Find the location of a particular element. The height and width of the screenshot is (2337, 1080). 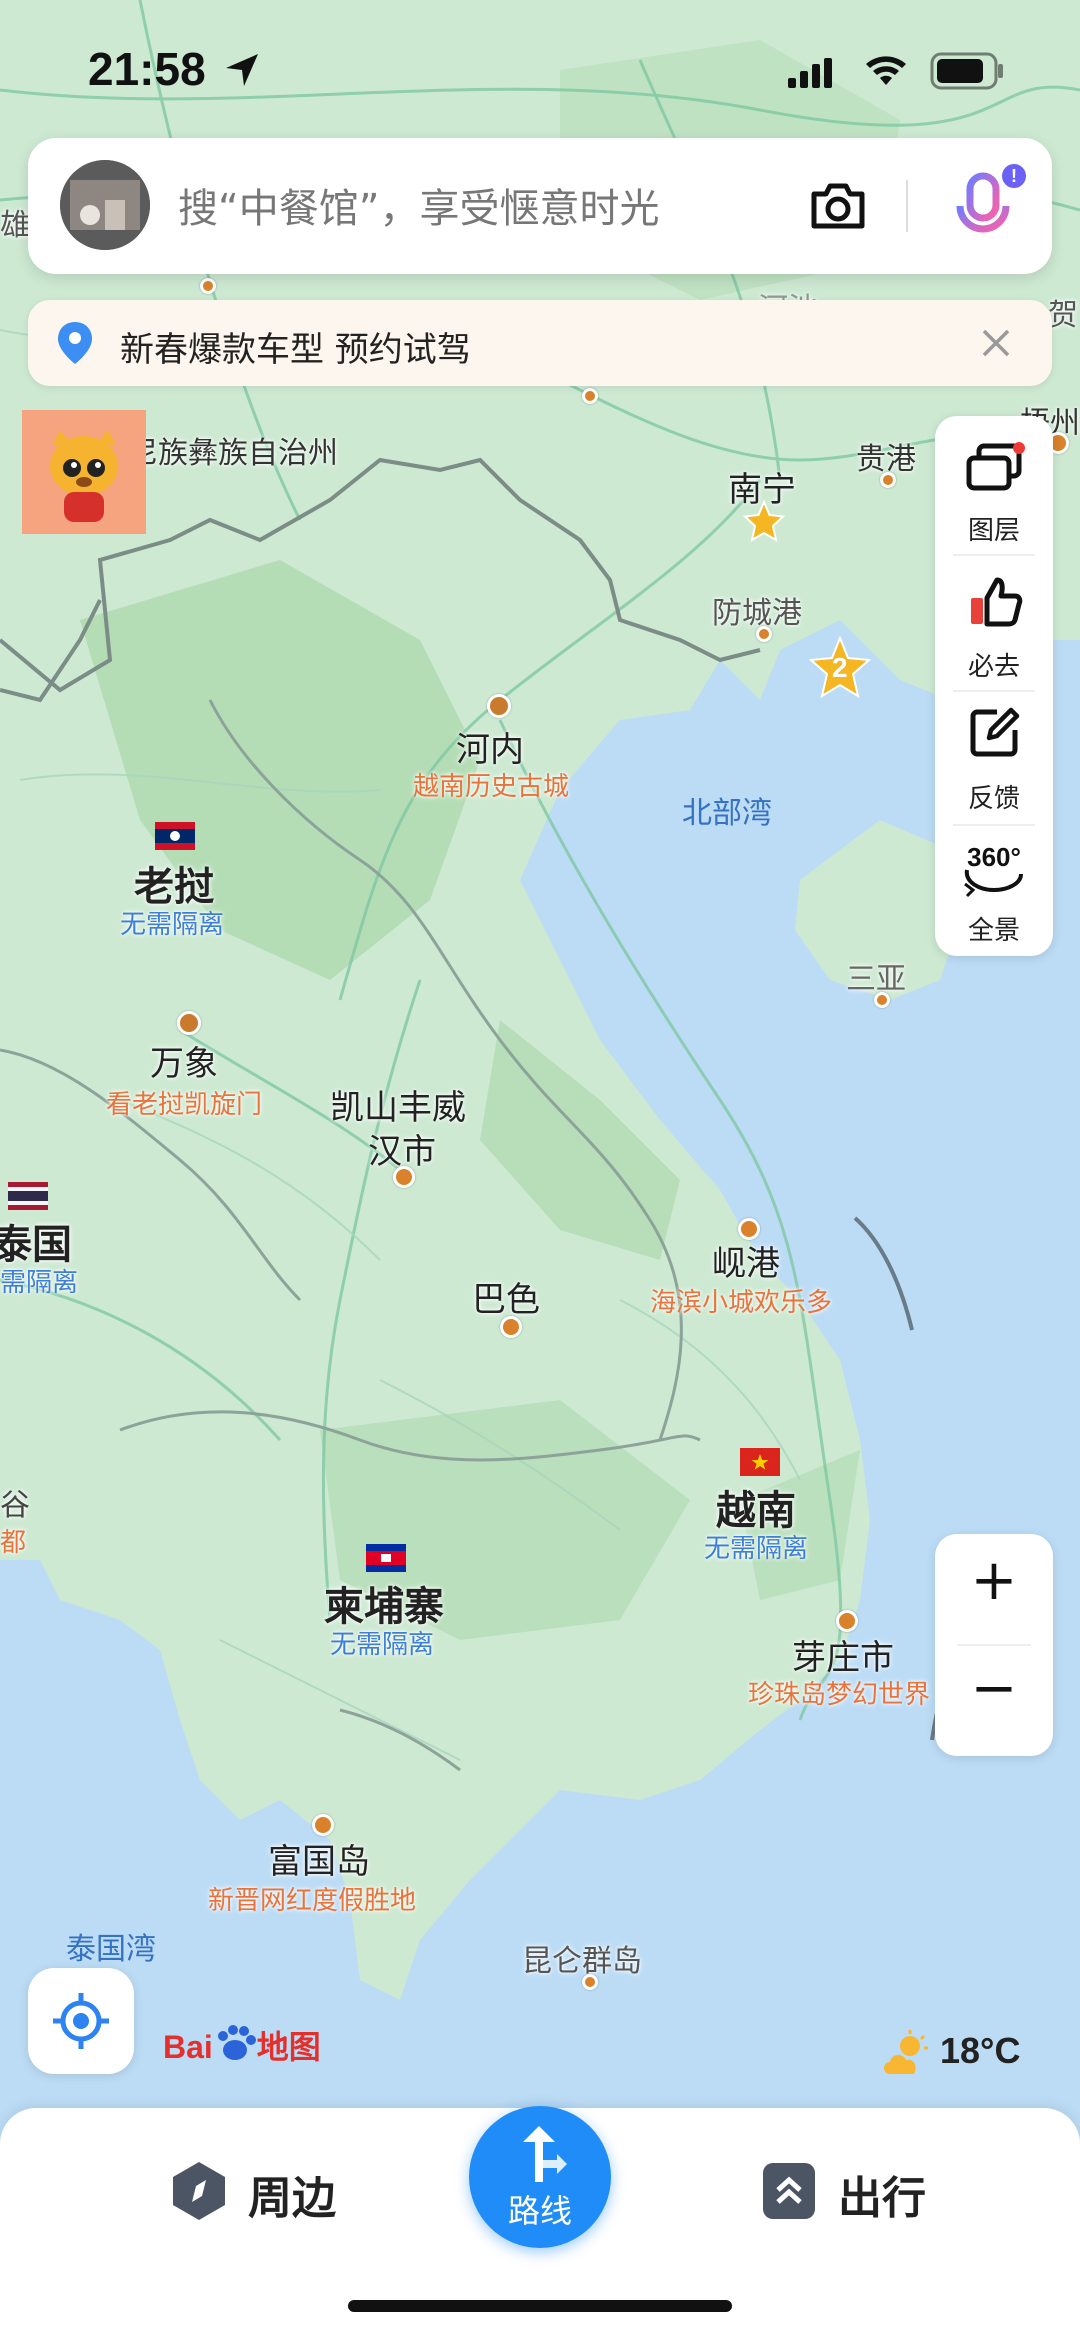

map-label-edge-left-3: 都 is located at coordinates (13, 1543).